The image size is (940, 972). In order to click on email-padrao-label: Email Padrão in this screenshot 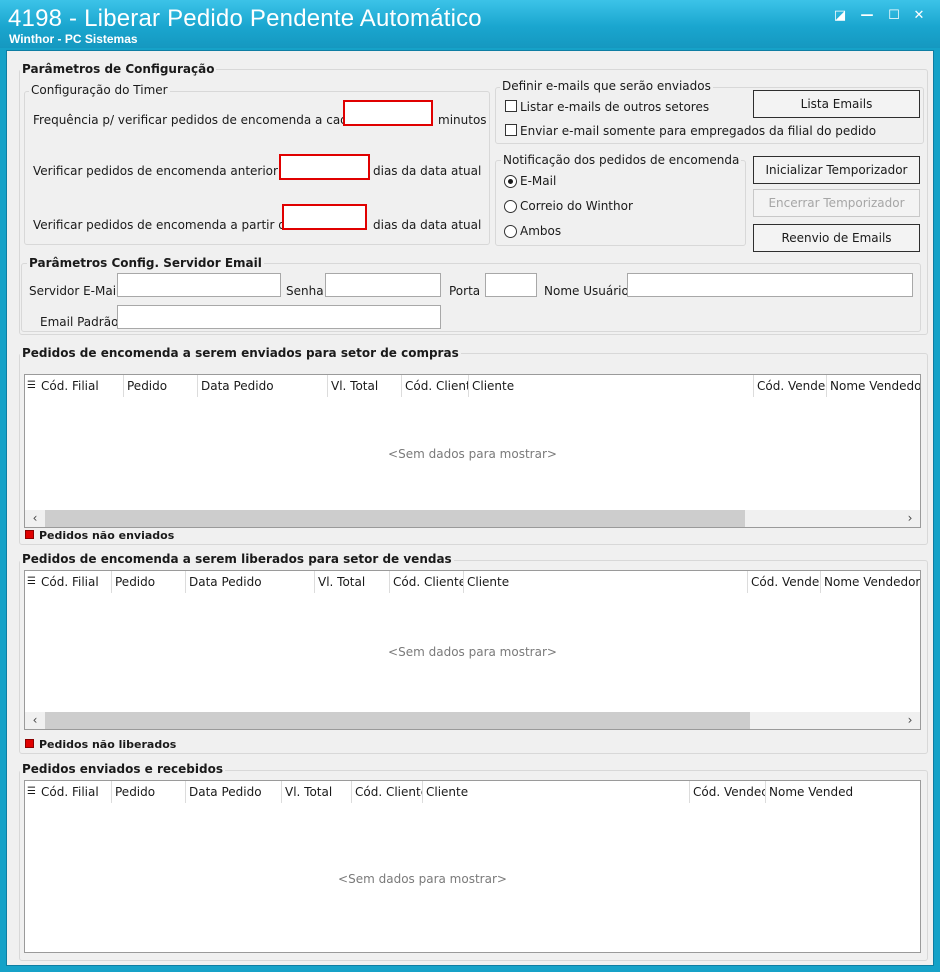, I will do `click(79, 322)`.